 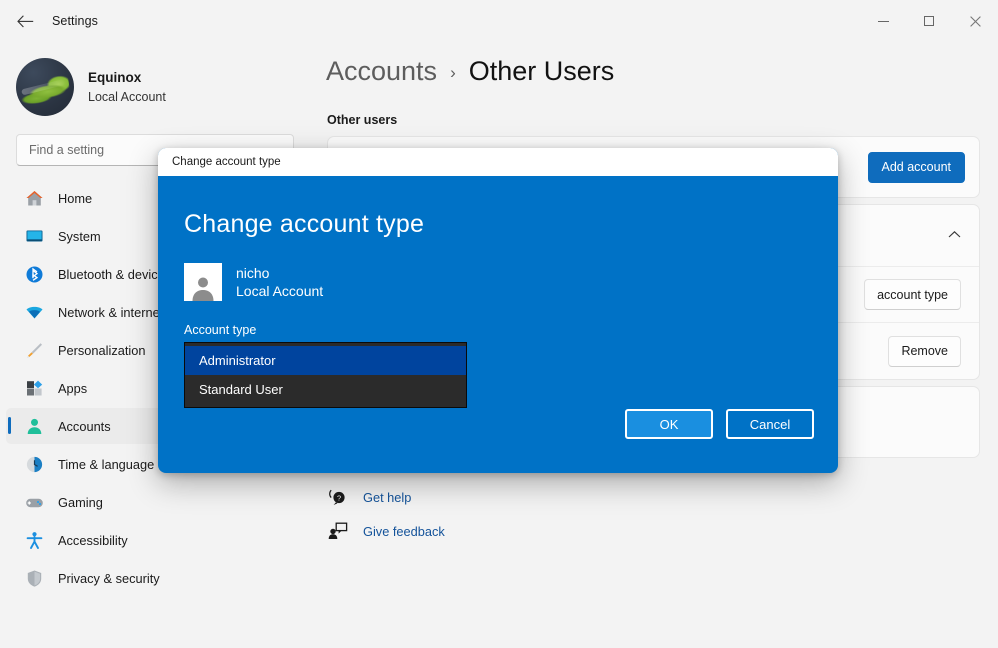 I want to click on get-help-icon: ?, so click(x=338, y=497).